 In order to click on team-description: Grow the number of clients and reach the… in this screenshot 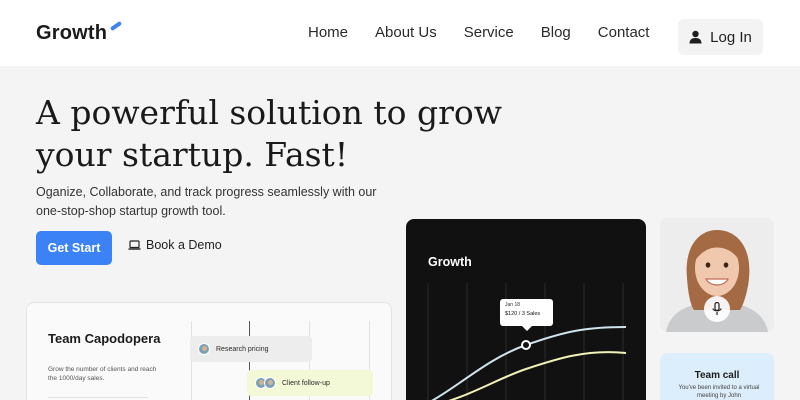, I will do `click(102, 374)`.